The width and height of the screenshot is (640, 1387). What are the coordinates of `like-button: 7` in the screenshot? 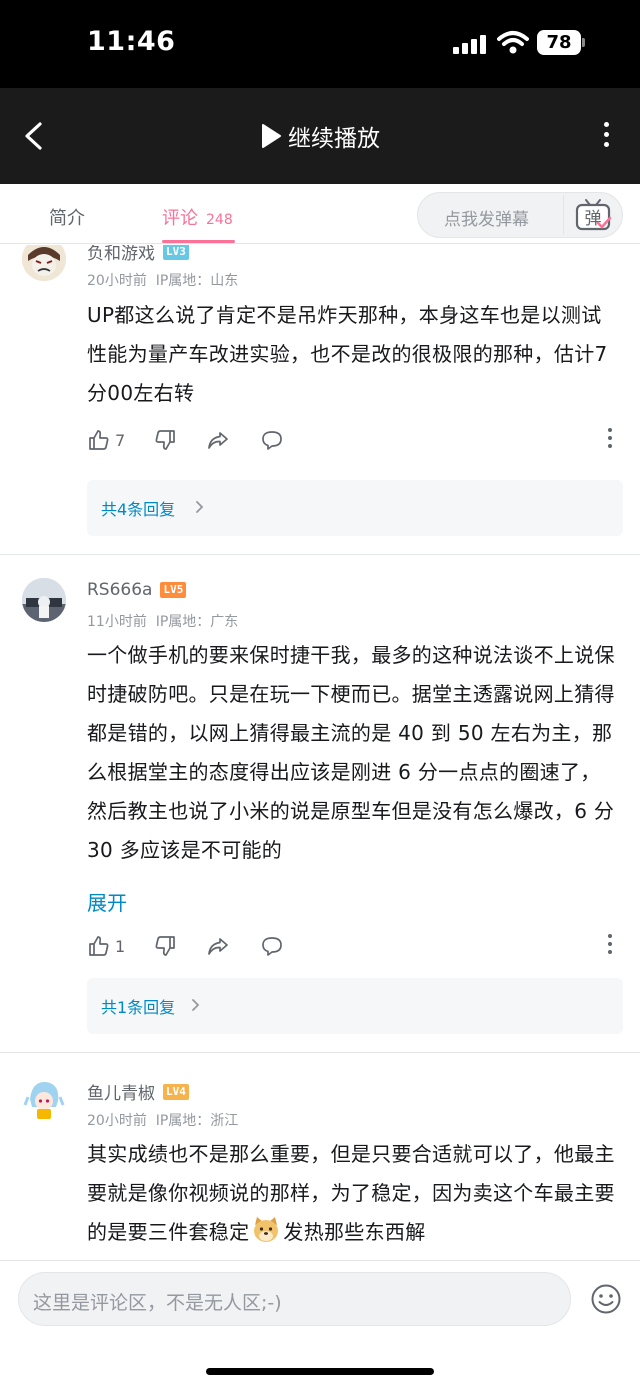 It's located at (106, 440).